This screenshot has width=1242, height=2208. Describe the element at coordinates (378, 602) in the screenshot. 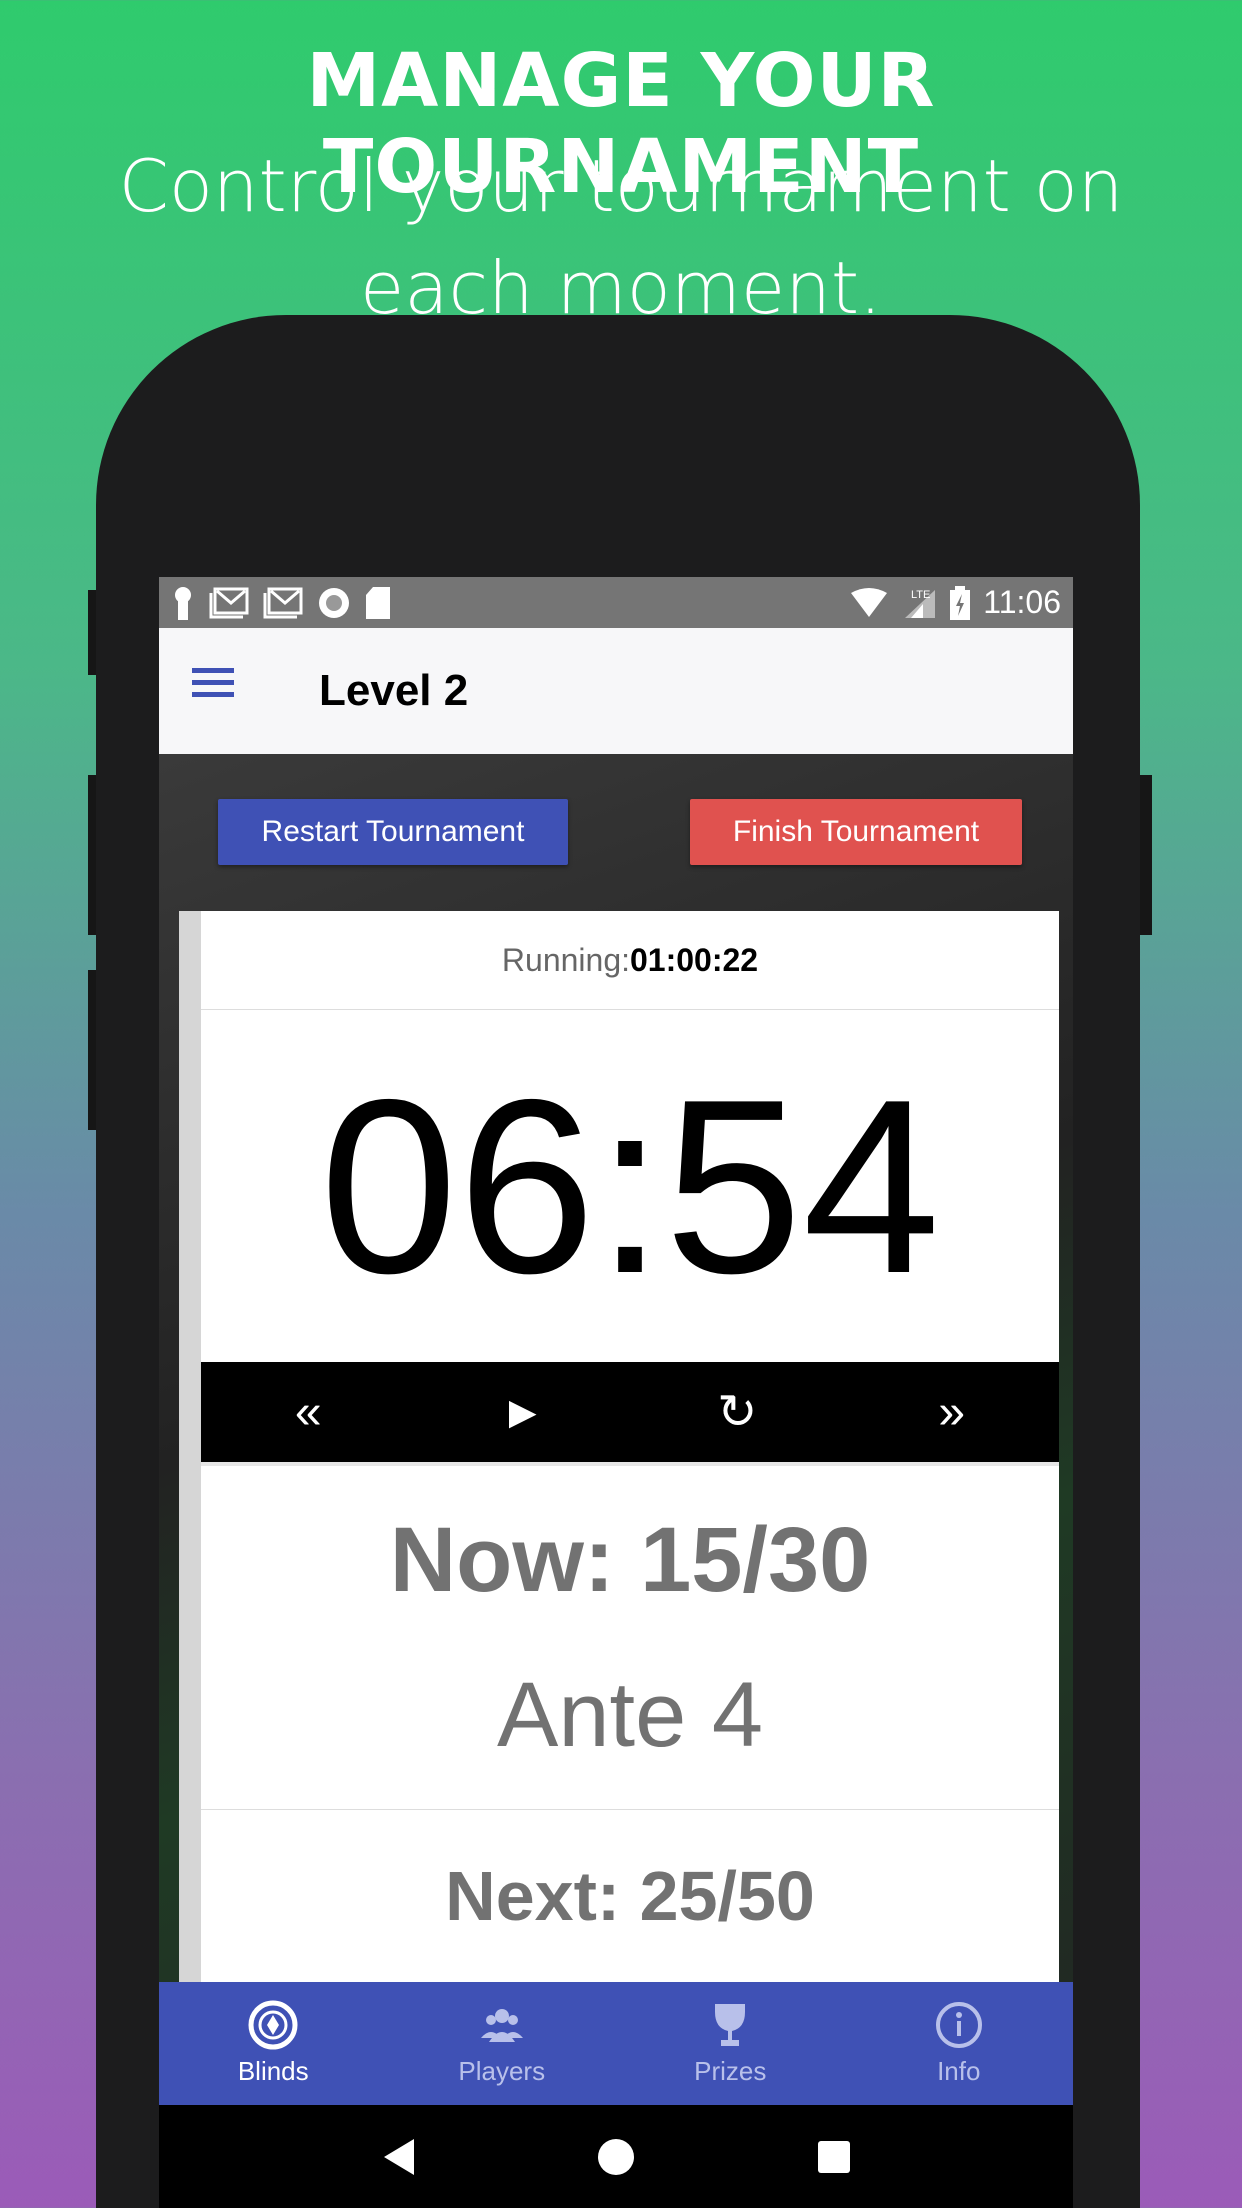

I see `sd-card-icon` at that location.